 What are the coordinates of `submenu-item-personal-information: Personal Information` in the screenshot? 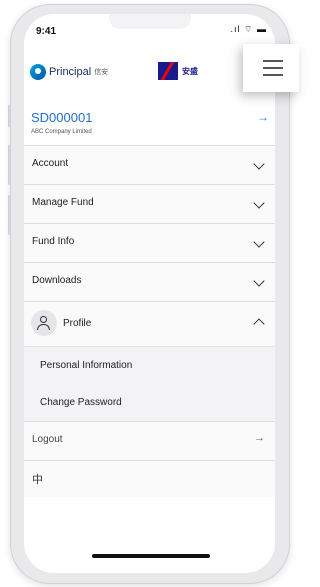 It's located at (149, 365).